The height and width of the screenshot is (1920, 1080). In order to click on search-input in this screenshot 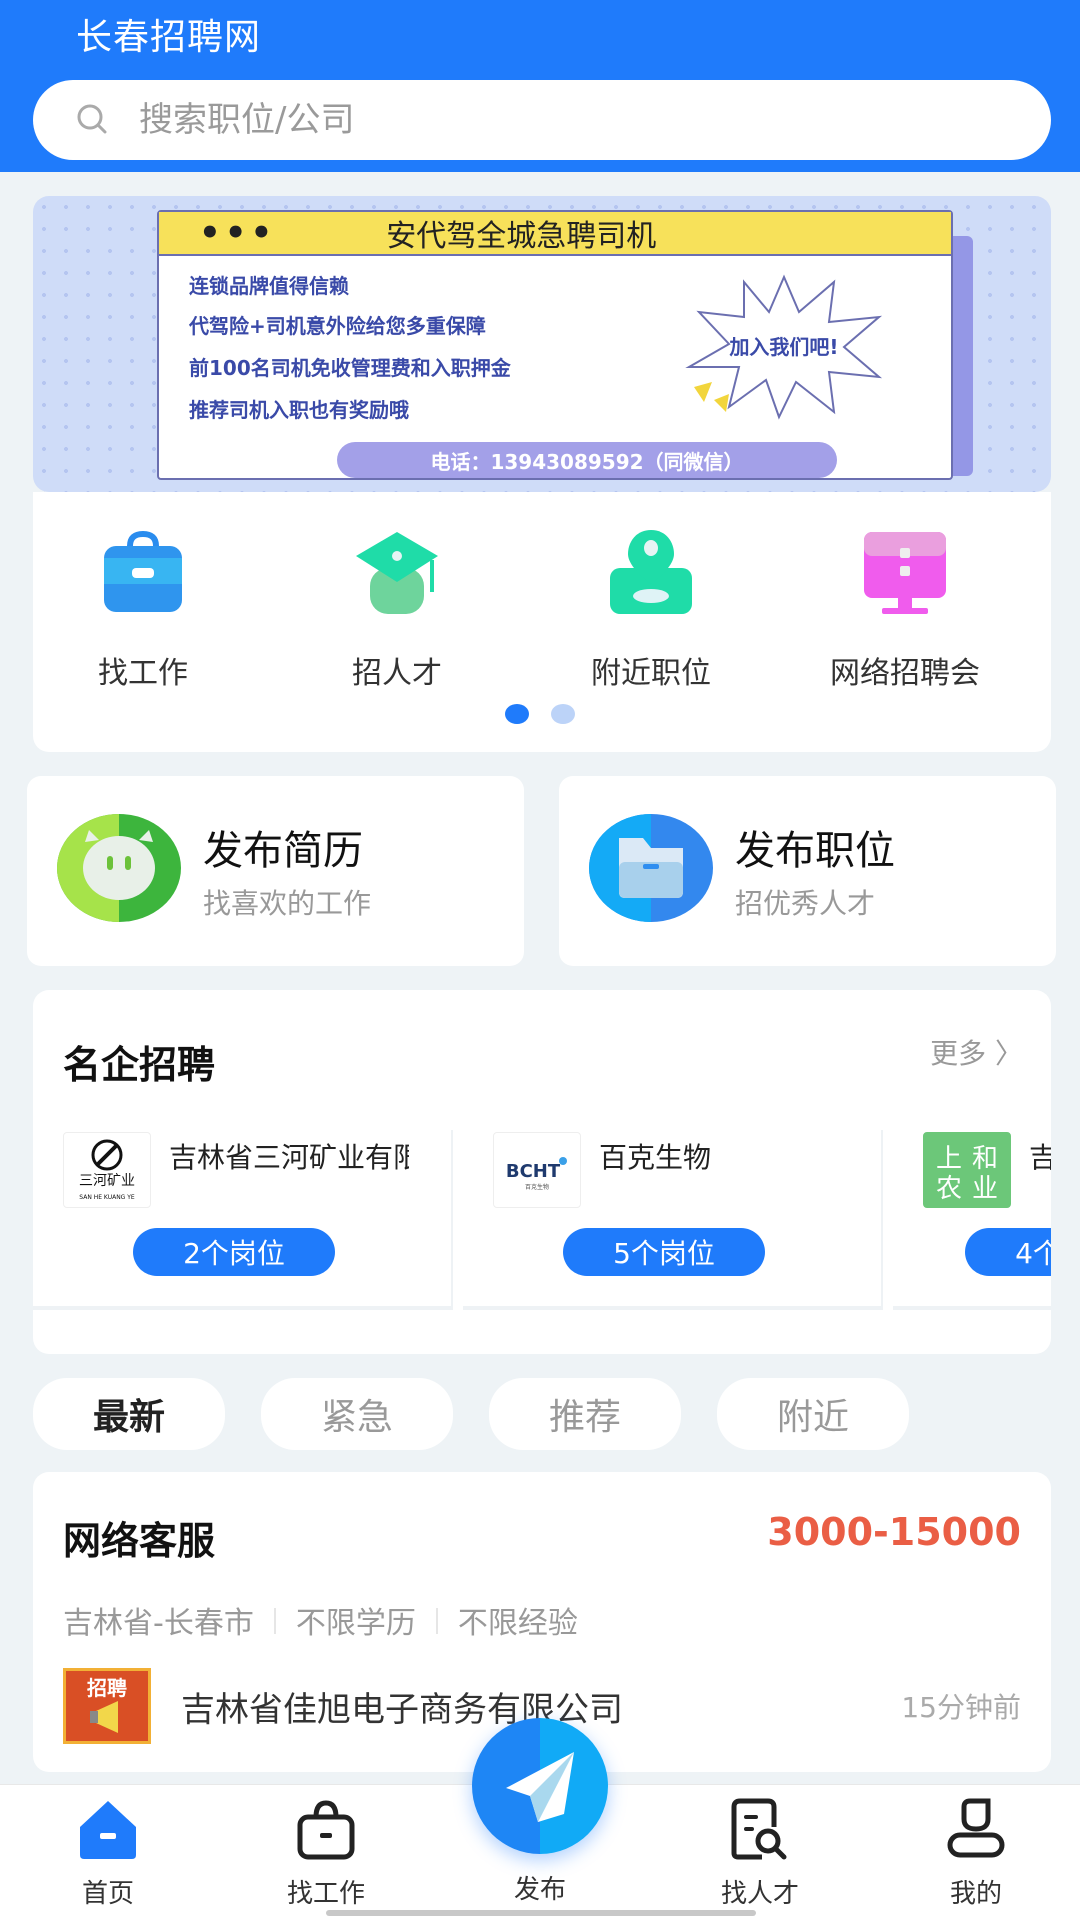, I will do `click(489, 120)`.